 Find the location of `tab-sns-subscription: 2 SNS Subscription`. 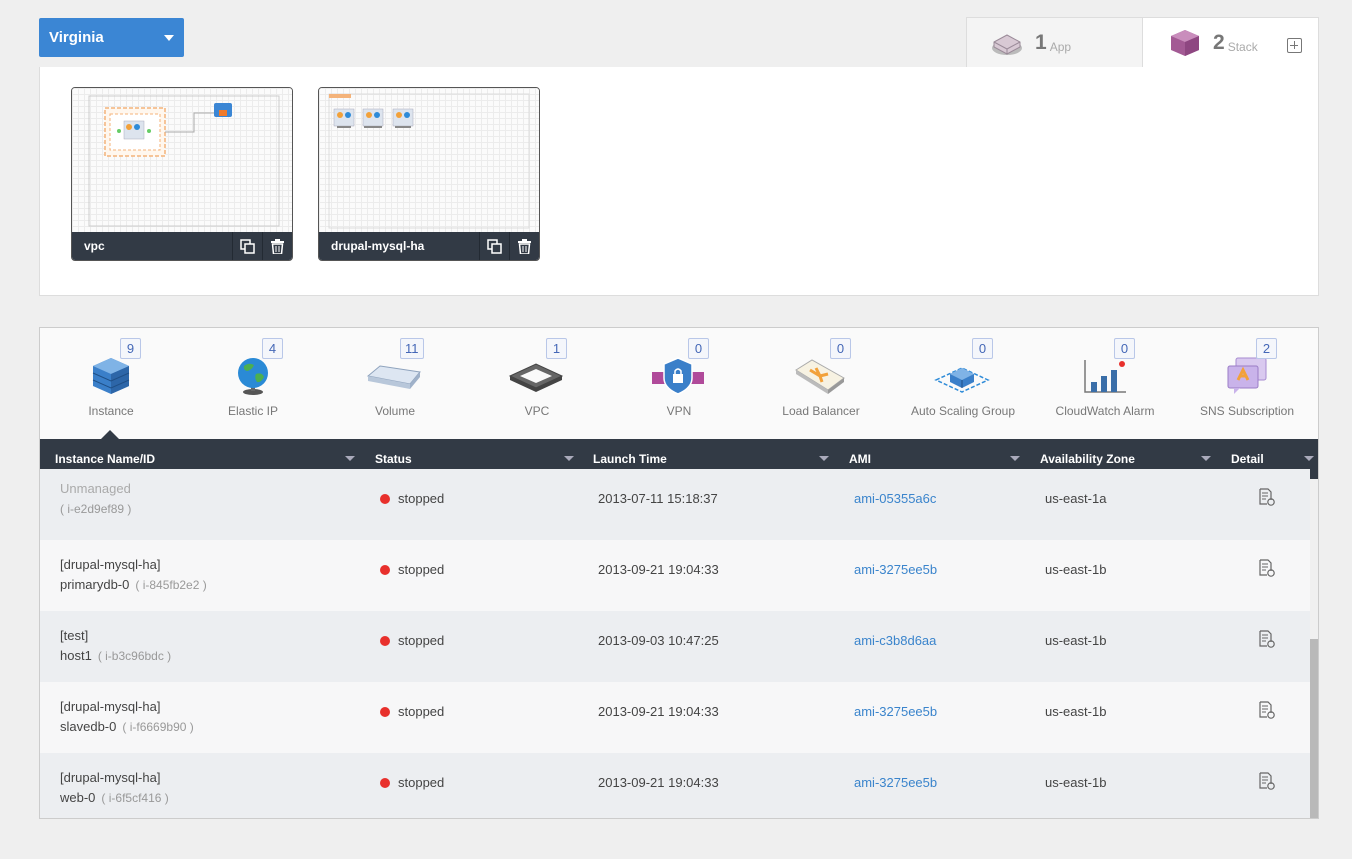

tab-sns-subscription: 2 SNS Subscription is located at coordinates (1247, 383).